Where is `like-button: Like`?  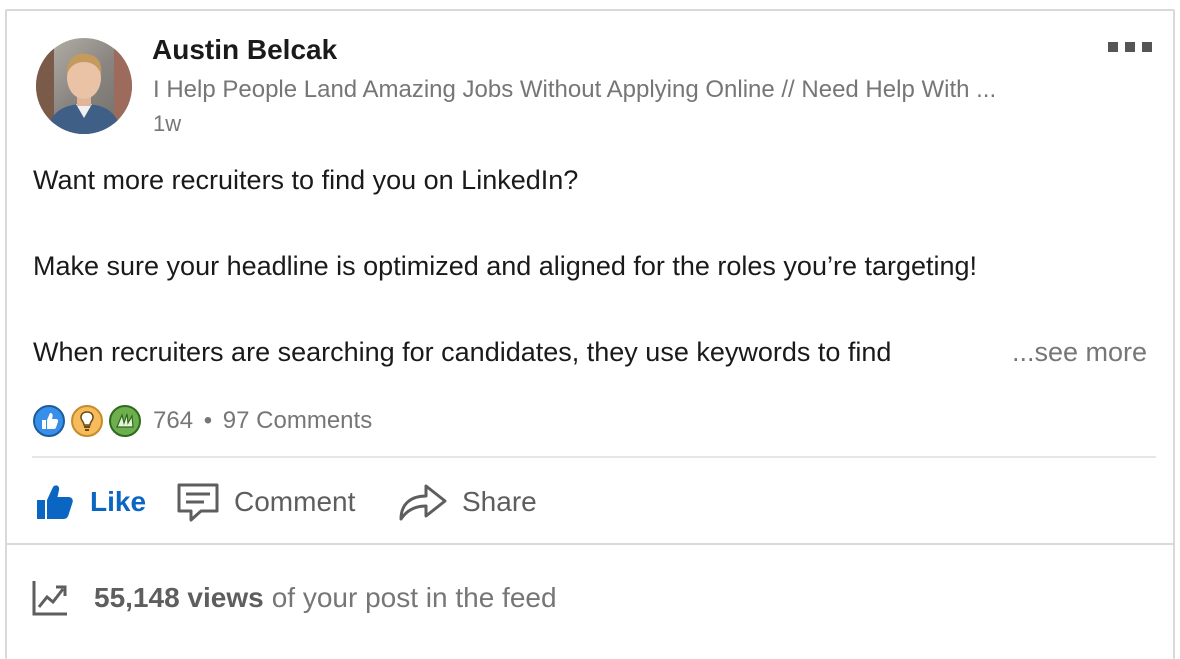 like-button: Like is located at coordinates (90, 502).